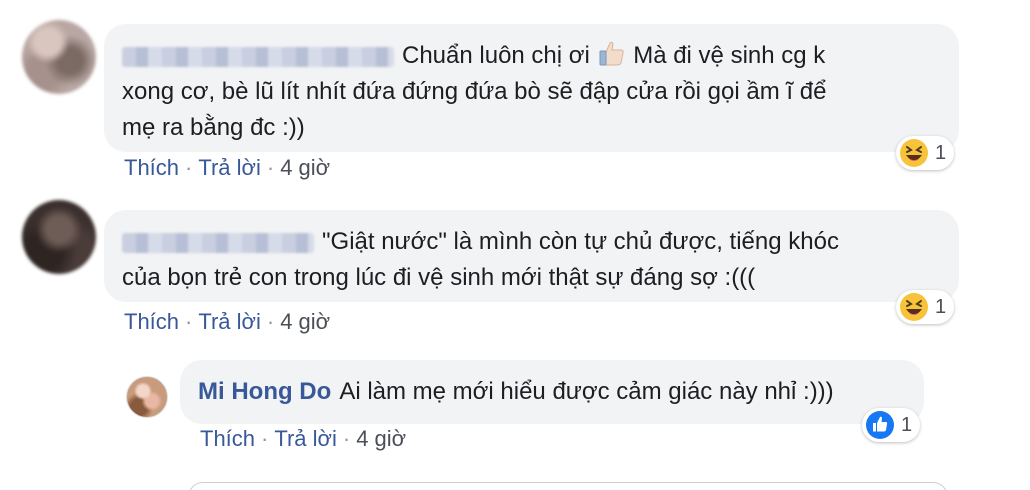 The height and width of the screenshot is (490, 1030). I want to click on like-icon, so click(880, 425).